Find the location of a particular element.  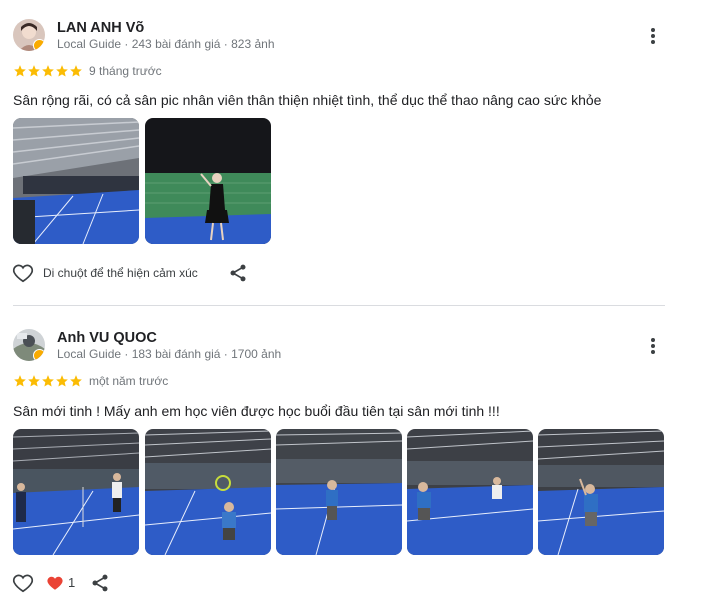

reaction-hint: Di chuột để thể hiện cảm xúc is located at coordinates (120, 273).